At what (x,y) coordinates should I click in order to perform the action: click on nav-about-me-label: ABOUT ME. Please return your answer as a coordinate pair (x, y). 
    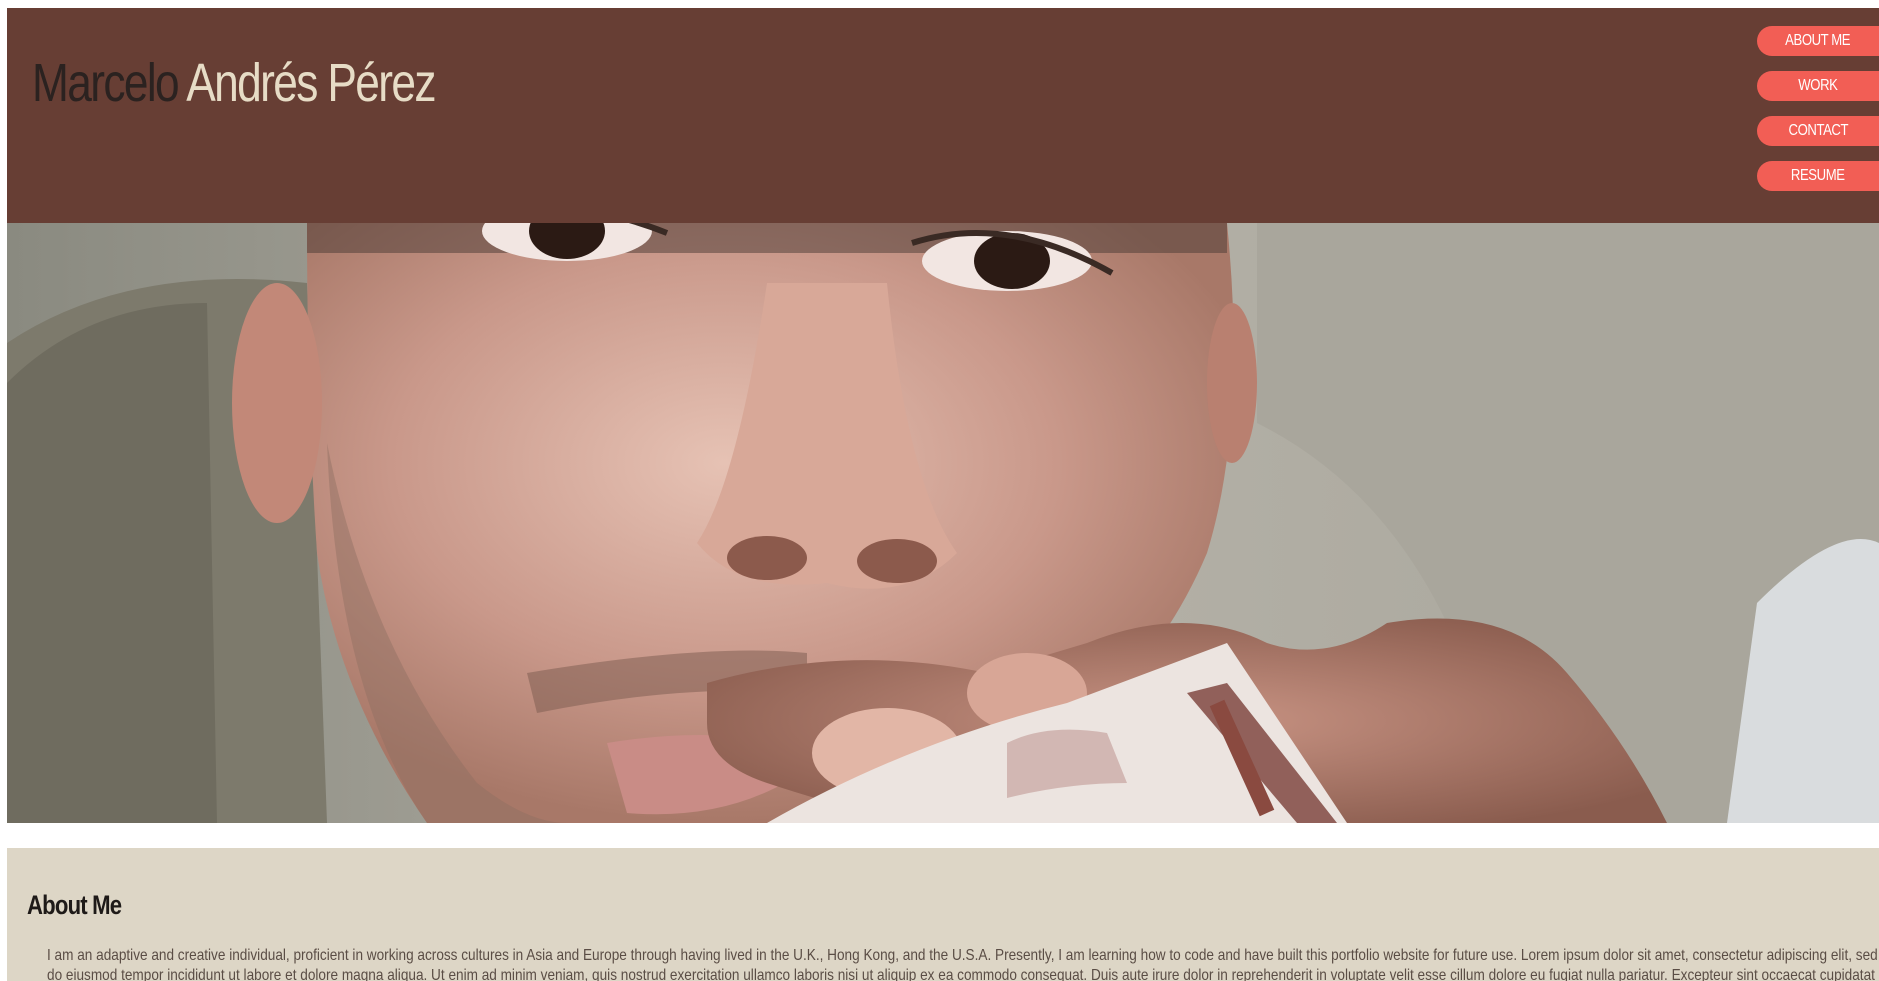
    Looking at the image, I should click on (1818, 40).